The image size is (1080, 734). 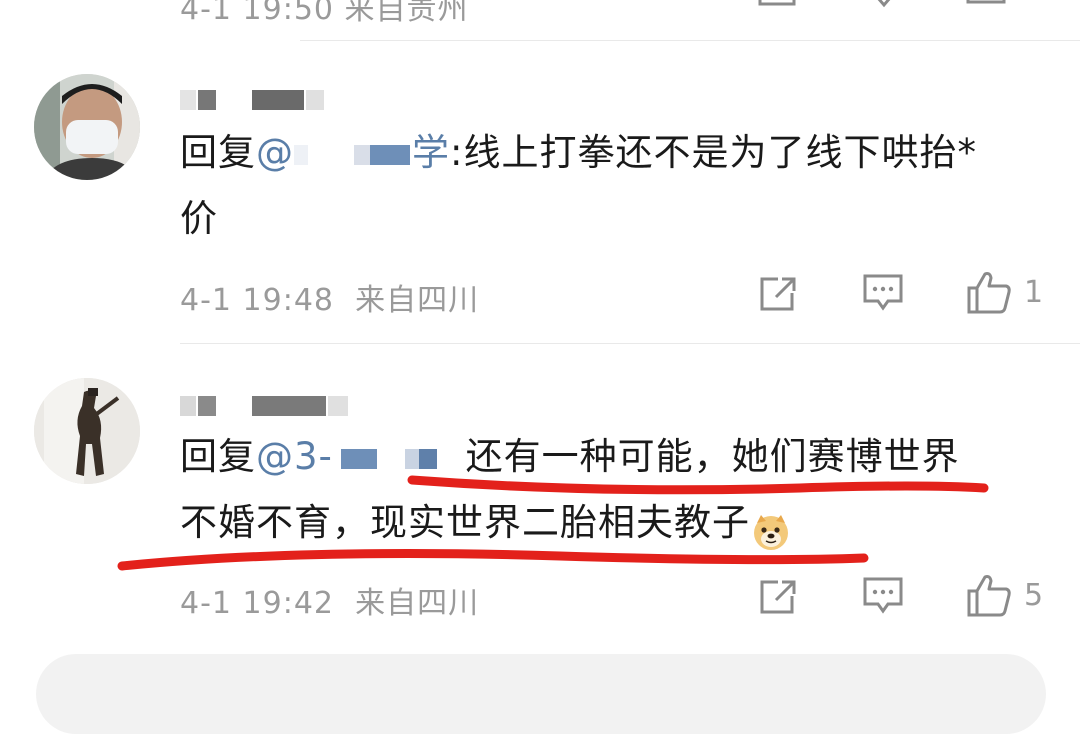 I want to click on like-count: 5, so click(x=1034, y=595).